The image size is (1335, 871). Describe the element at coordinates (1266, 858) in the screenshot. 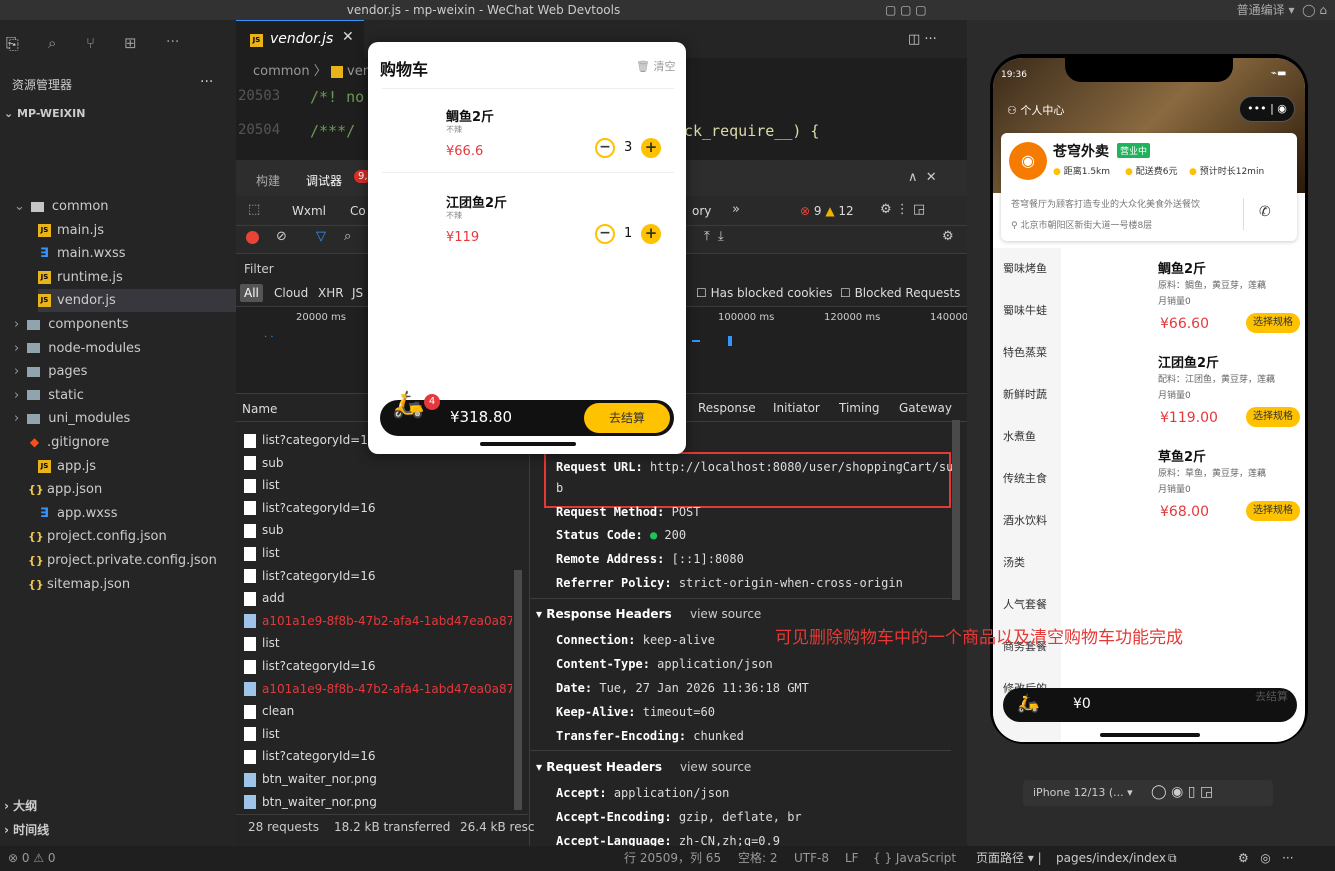

I see `preview-icons: ⚙ ◎ ···` at that location.